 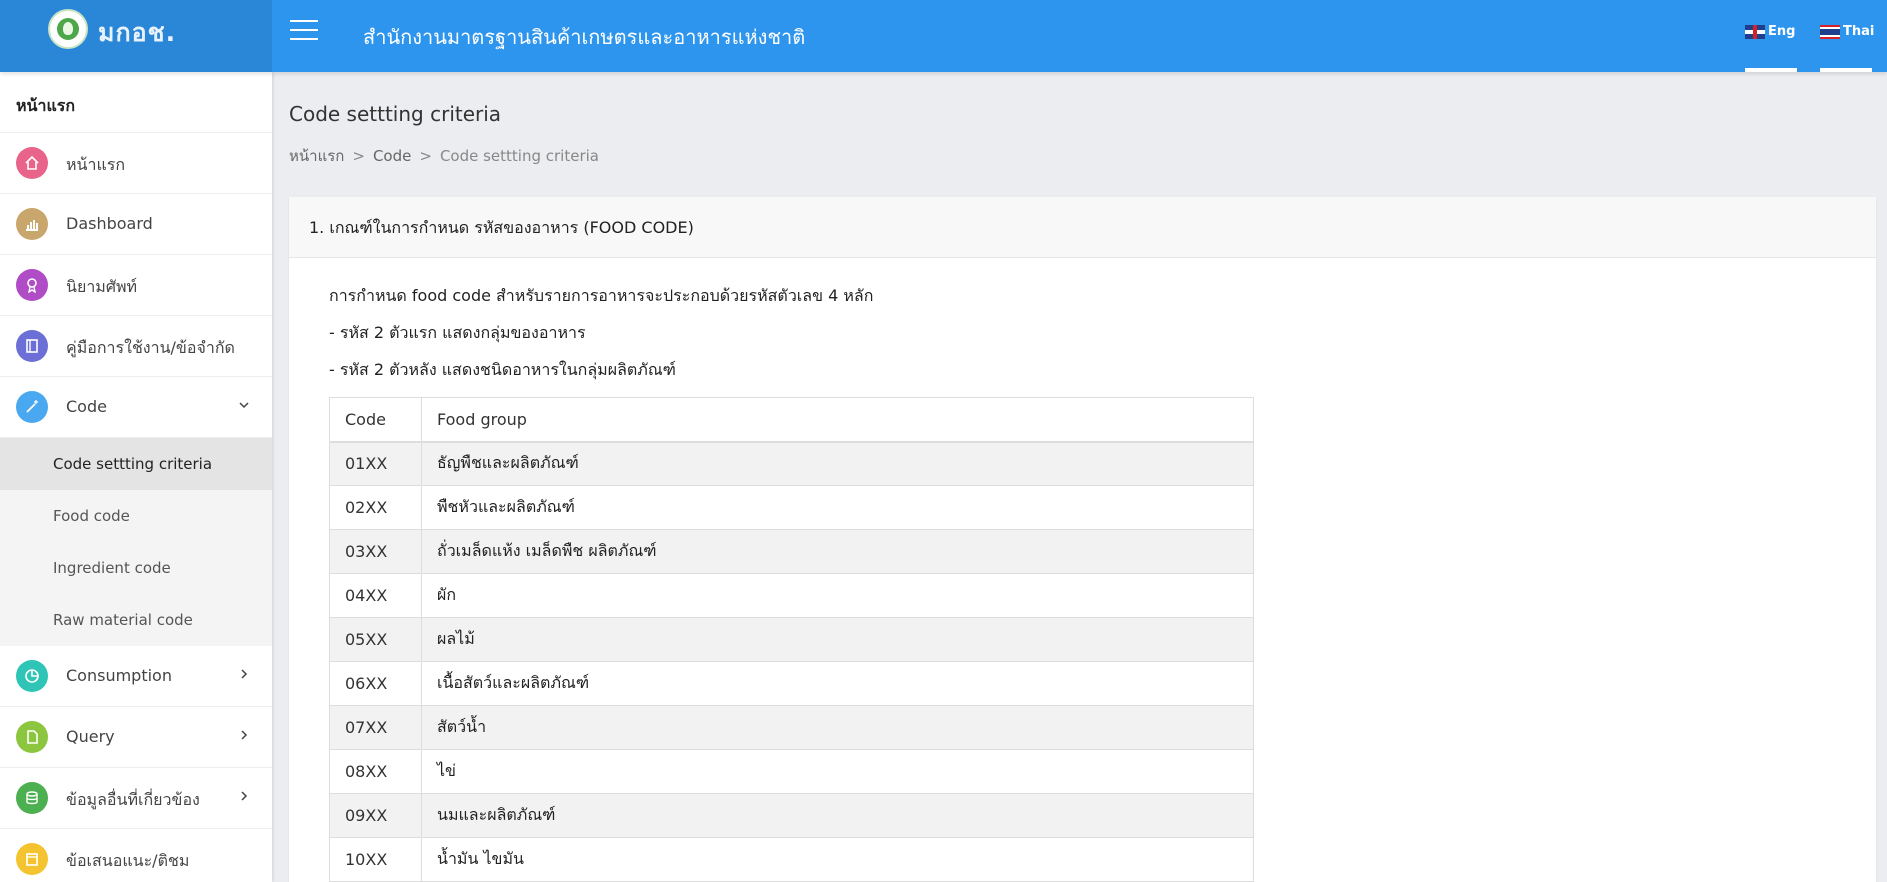 I want to click on chevron-down-icon, so click(x=244, y=405).